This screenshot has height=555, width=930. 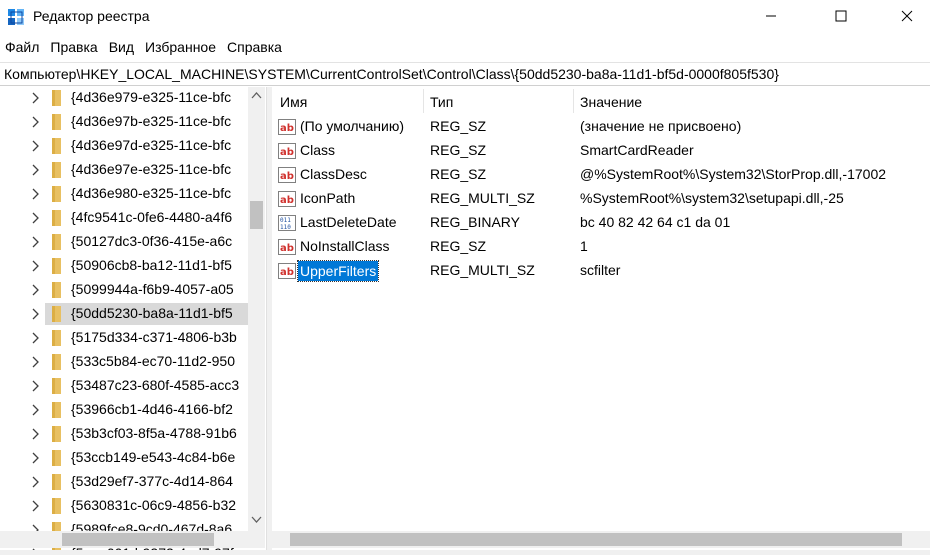 What do you see at coordinates (181, 47) in the screenshot?
I see `menu-favorites: Избранное` at bounding box center [181, 47].